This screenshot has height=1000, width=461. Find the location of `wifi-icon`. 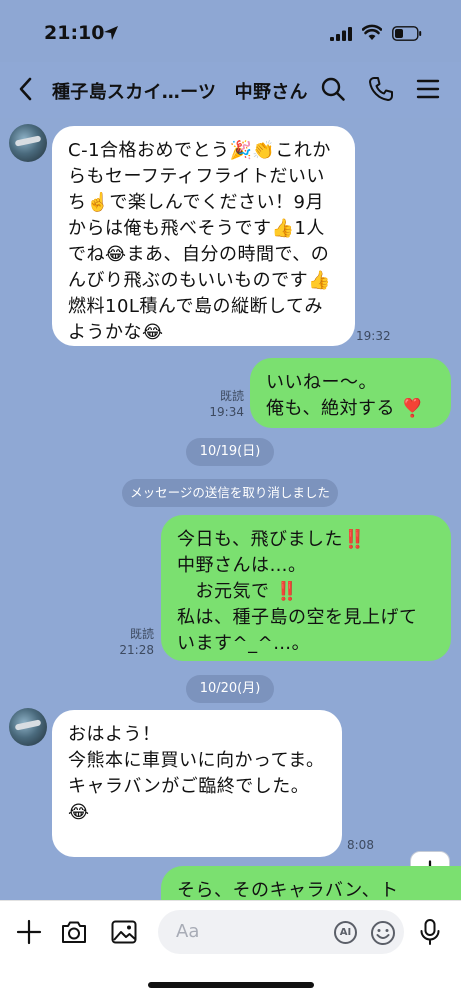

wifi-icon is located at coordinates (372, 32).